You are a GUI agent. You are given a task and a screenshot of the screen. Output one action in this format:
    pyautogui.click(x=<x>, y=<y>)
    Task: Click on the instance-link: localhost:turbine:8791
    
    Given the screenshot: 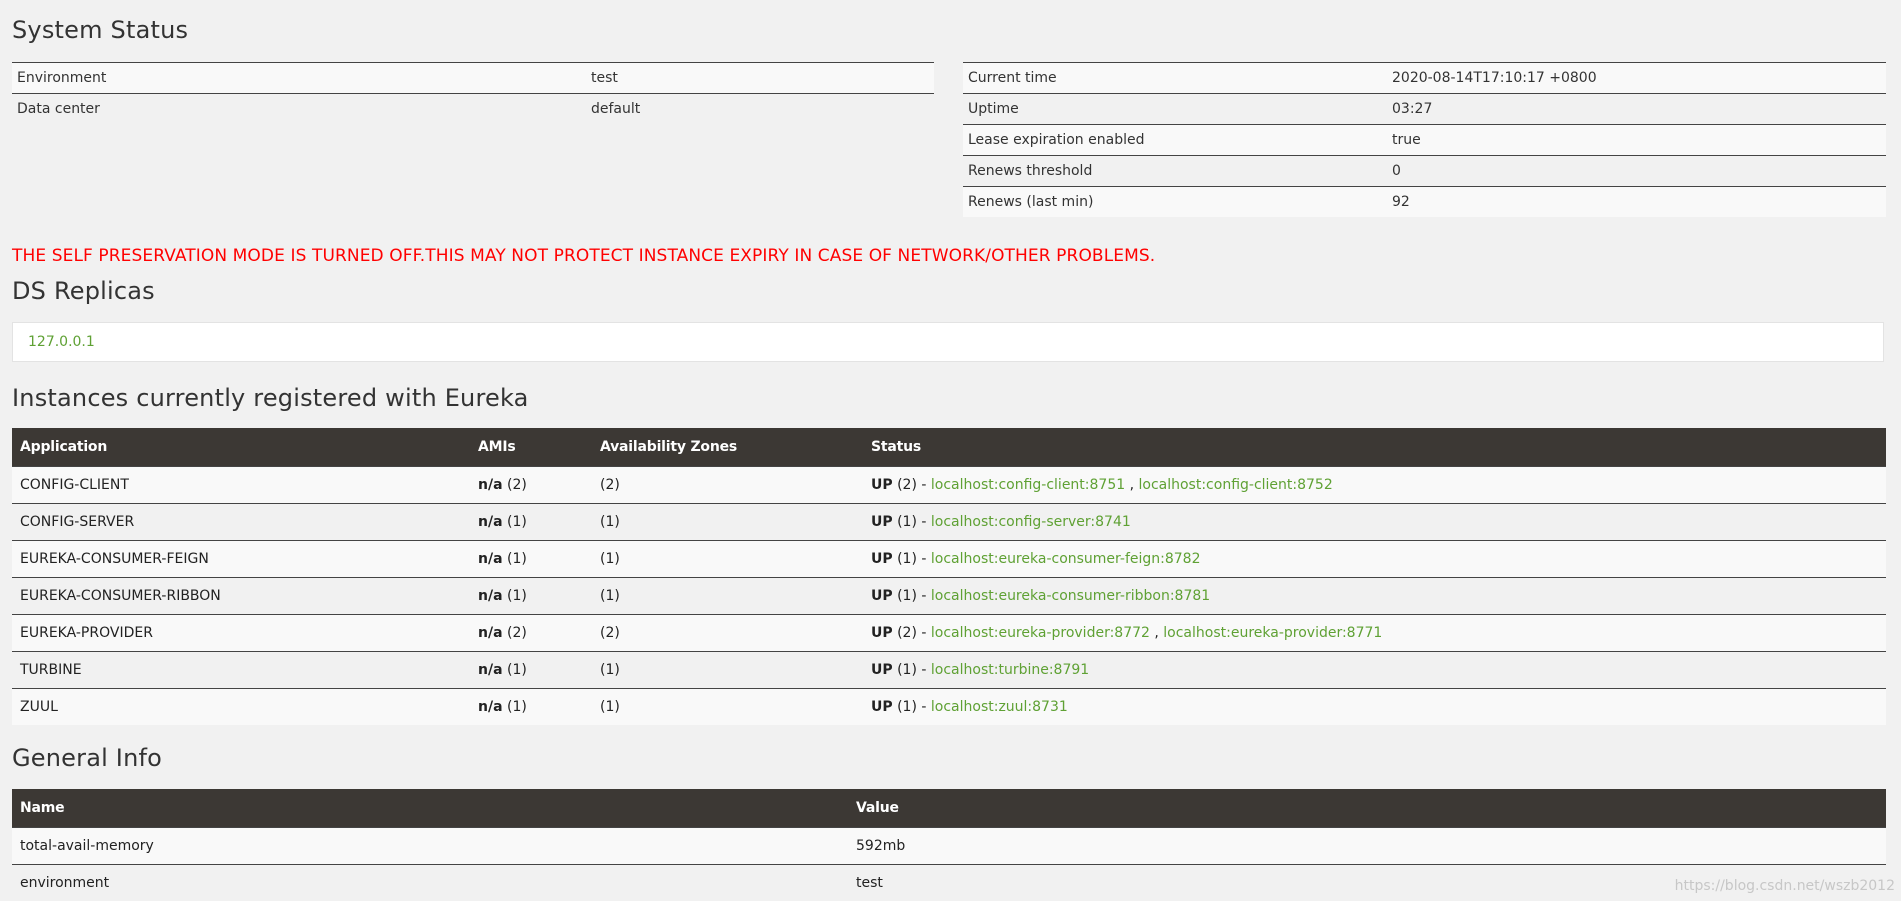 What is the action you would take?
    pyautogui.click(x=1010, y=670)
    